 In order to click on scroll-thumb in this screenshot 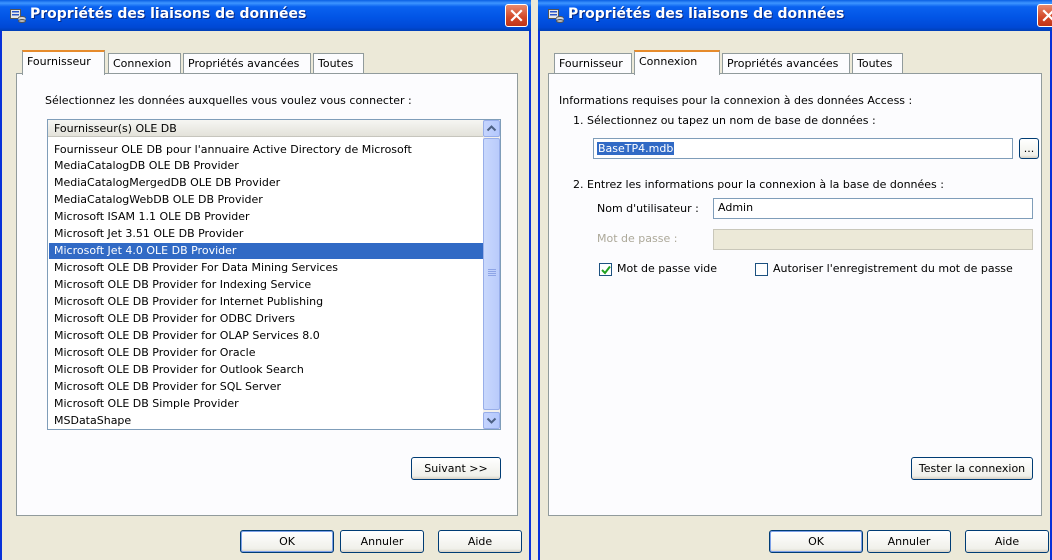, I will do `click(491, 274)`.